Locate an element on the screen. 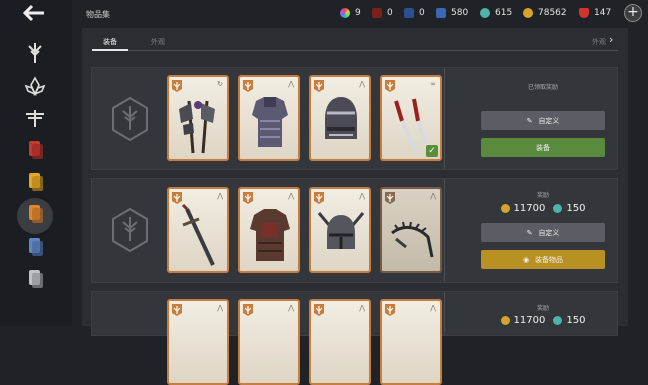  currency-value: 580 is located at coordinates (460, 13).